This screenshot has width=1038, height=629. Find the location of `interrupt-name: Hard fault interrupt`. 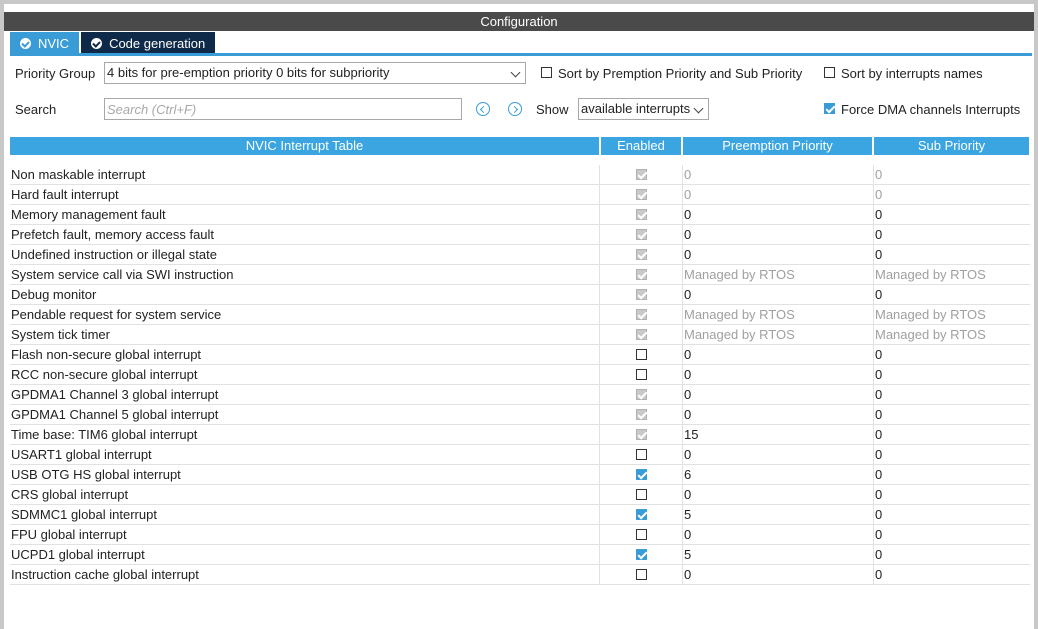

interrupt-name: Hard fault interrupt is located at coordinates (305, 194).